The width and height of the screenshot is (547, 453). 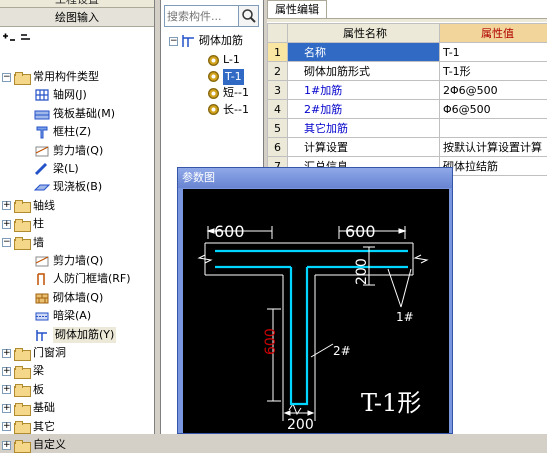 I want to click on list-item: 短--1, so click(x=228, y=93).